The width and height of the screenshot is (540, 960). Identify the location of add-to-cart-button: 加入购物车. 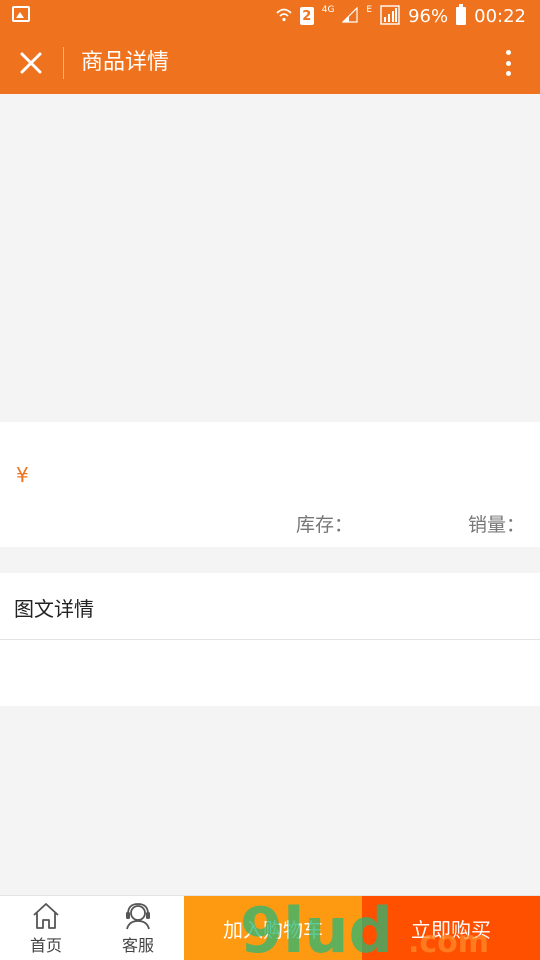
(273, 928).